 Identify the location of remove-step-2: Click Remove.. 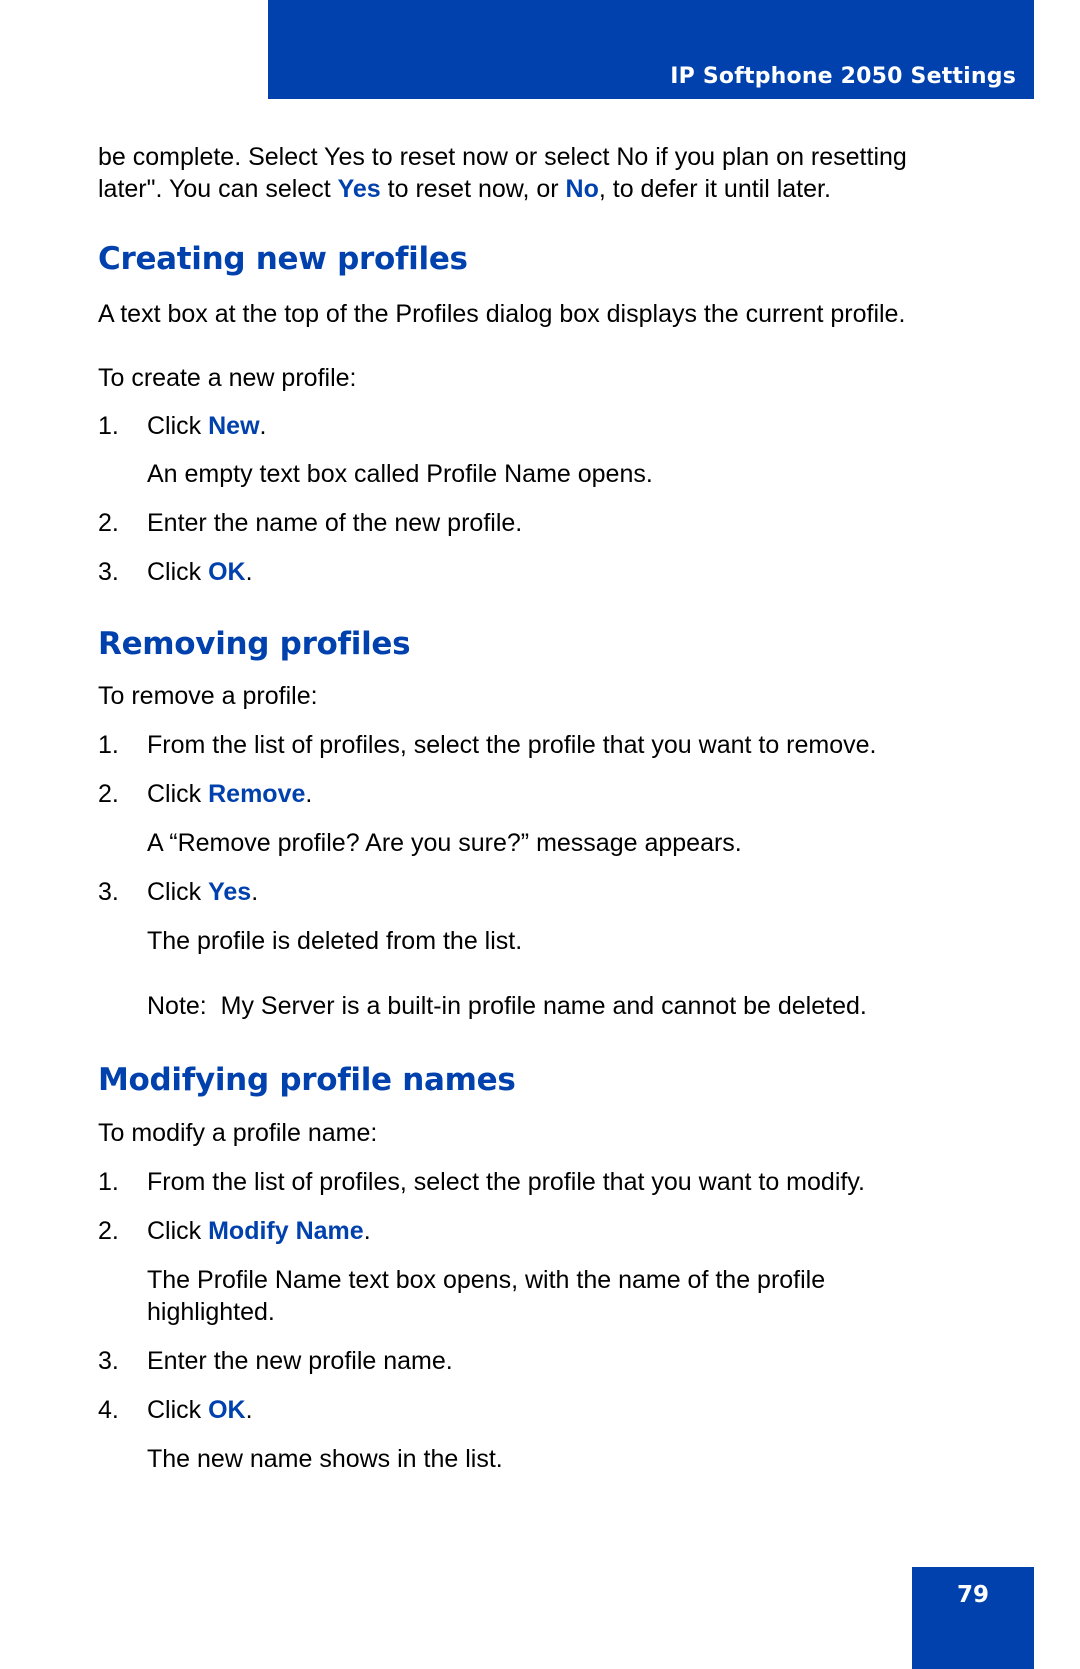
(229, 794).